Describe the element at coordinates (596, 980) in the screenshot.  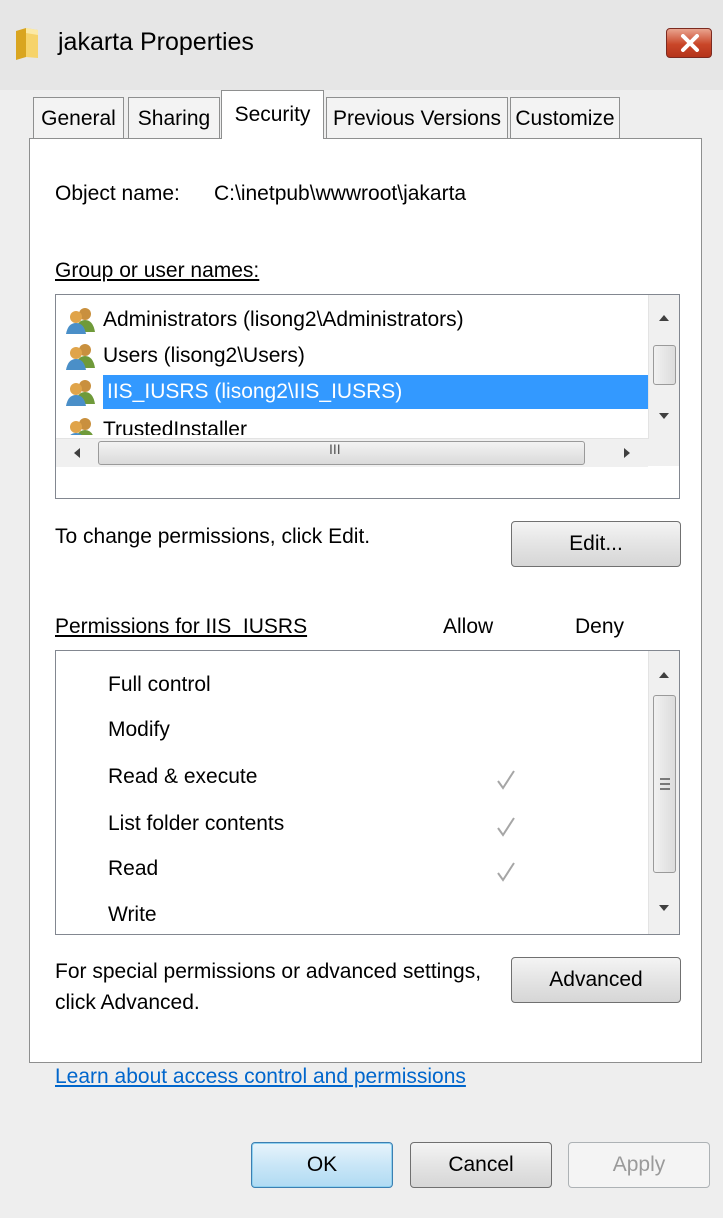
I see `advanced-button: Advanced` at that location.